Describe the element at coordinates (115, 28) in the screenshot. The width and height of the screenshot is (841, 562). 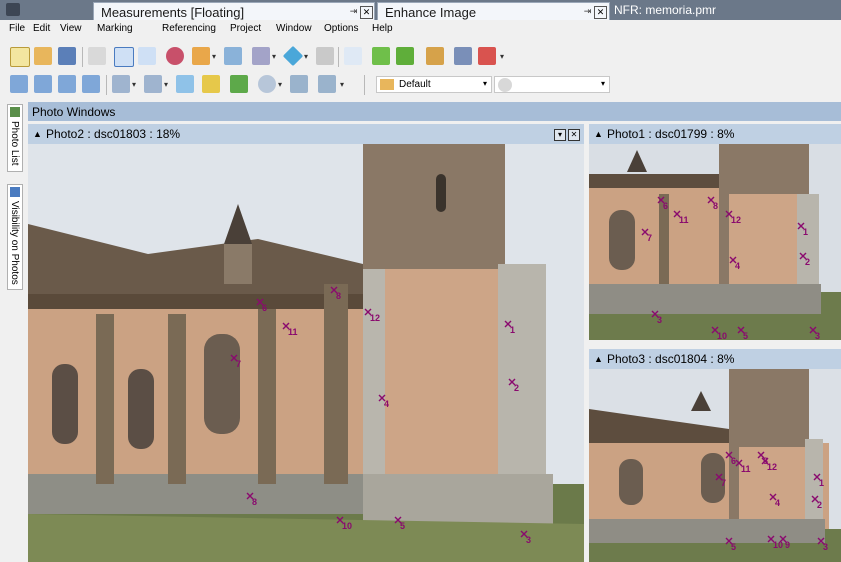
I see `menu-marking: Marking` at that location.